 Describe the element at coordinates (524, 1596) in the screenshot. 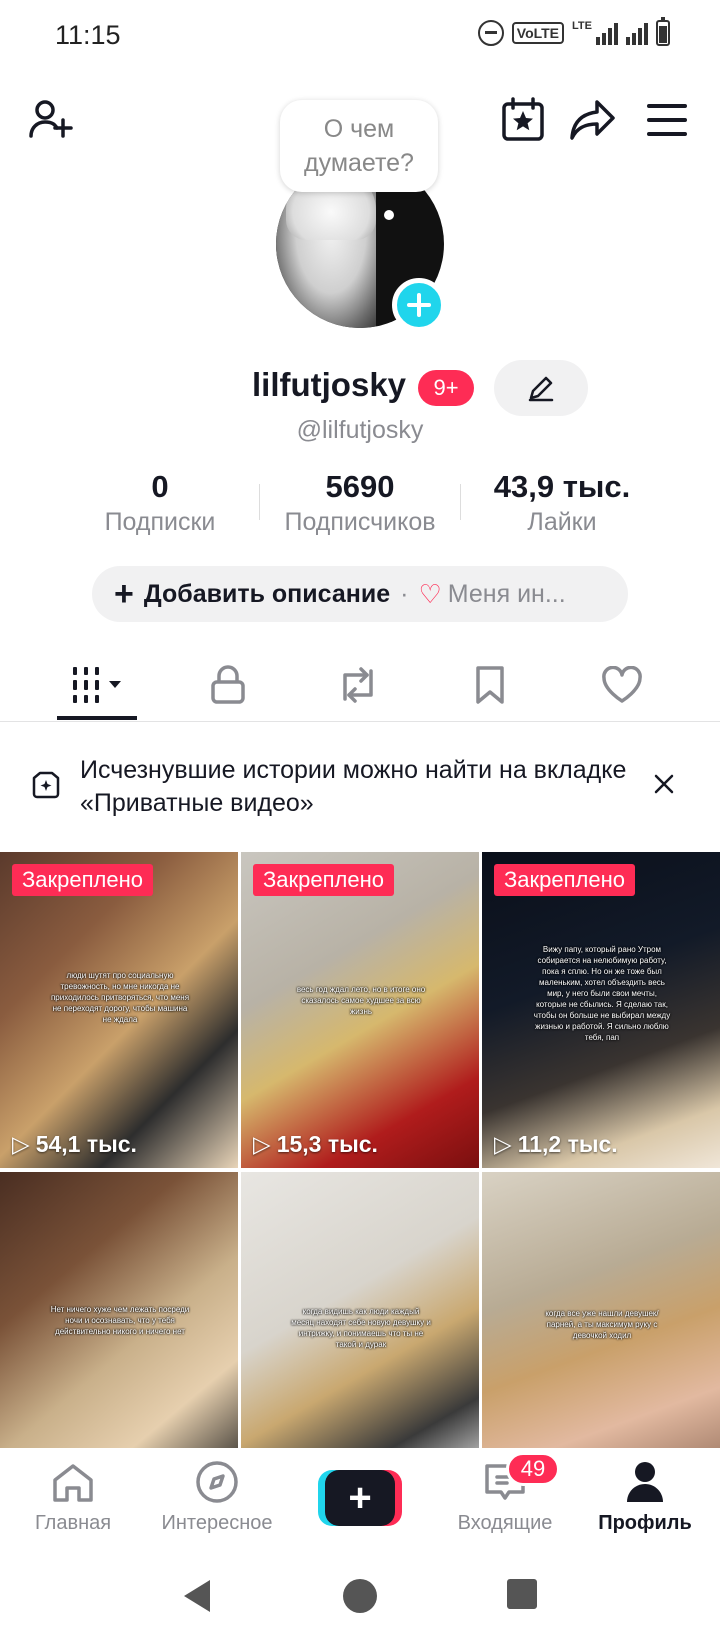

I see `recents-icon` at that location.